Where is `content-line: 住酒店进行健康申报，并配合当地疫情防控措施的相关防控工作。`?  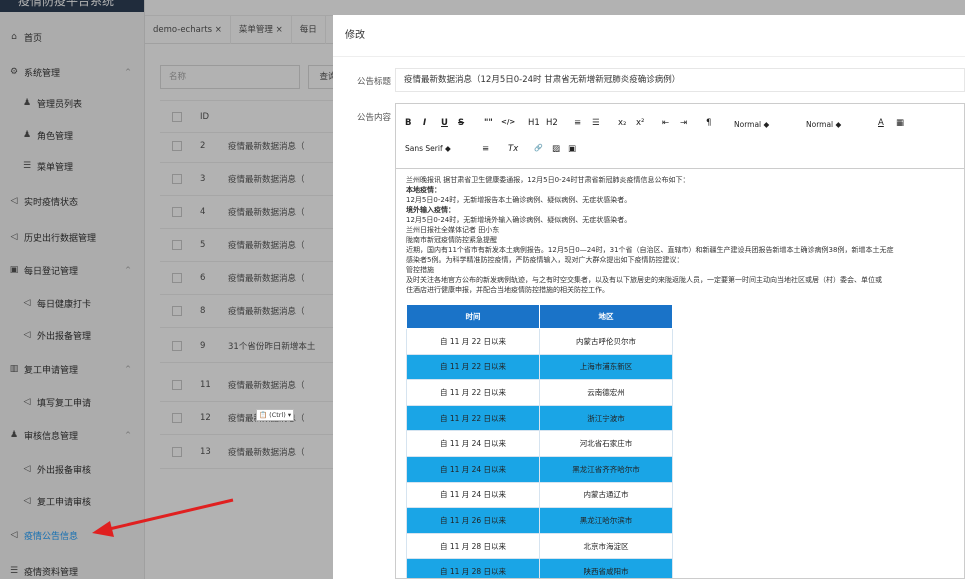
content-line: 住酒店进行健康申报，并配合当地疫情防控措施的相关防控工作。 is located at coordinates (507, 290).